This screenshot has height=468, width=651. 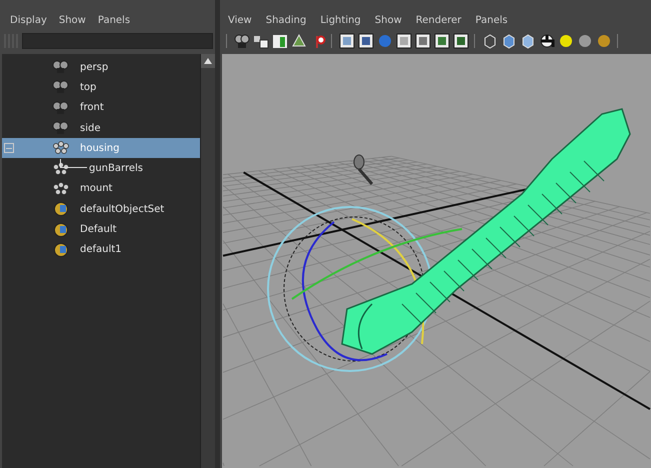 What do you see at coordinates (122, 209) in the screenshot?
I see `item-label: defaultObjectSet` at bounding box center [122, 209].